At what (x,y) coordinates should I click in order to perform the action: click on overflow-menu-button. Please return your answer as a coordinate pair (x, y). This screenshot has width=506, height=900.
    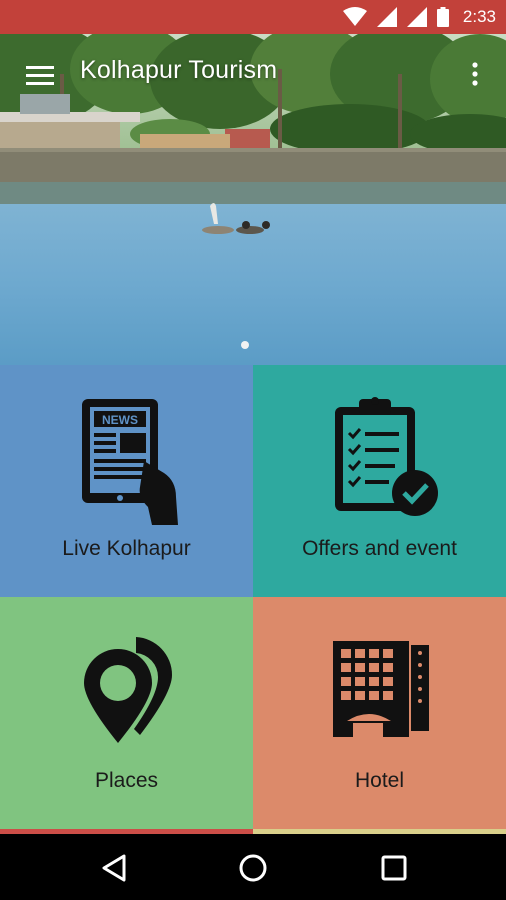
    Looking at the image, I should click on (475, 75).